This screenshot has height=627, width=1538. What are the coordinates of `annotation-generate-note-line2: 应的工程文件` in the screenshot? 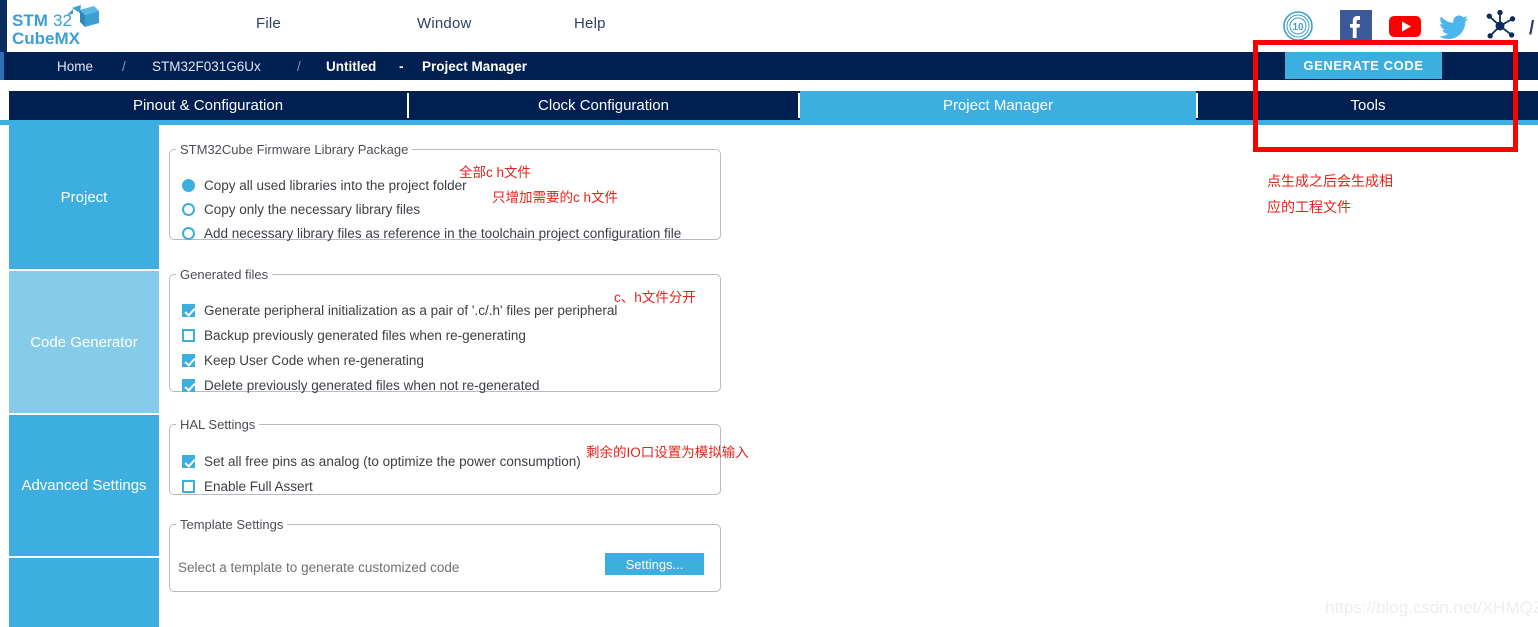 It's located at (1309, 207).